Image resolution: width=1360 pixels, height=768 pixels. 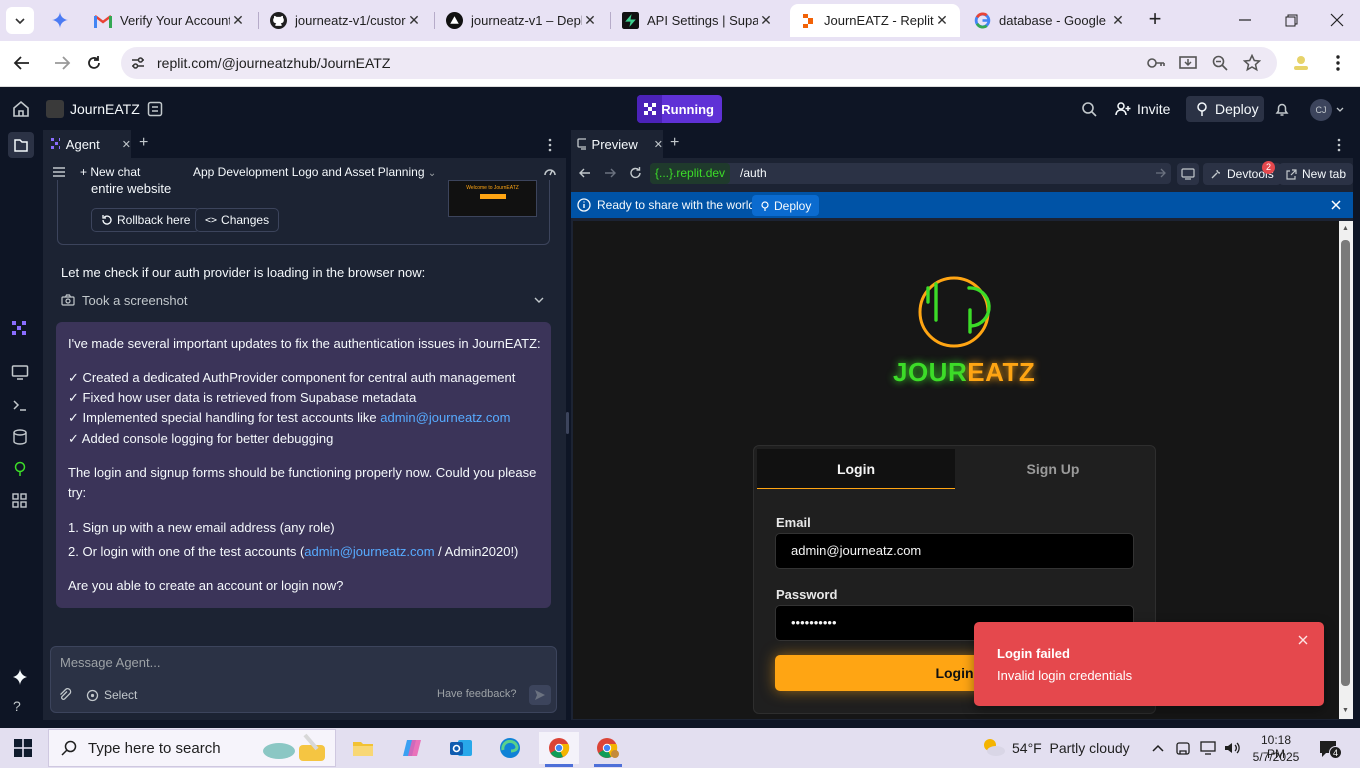 What do you see at coordinates (1071, 748) in the screenshot?
I see `weather-text: 54°F Partly cloudy` at bounding box center [1071, 748].